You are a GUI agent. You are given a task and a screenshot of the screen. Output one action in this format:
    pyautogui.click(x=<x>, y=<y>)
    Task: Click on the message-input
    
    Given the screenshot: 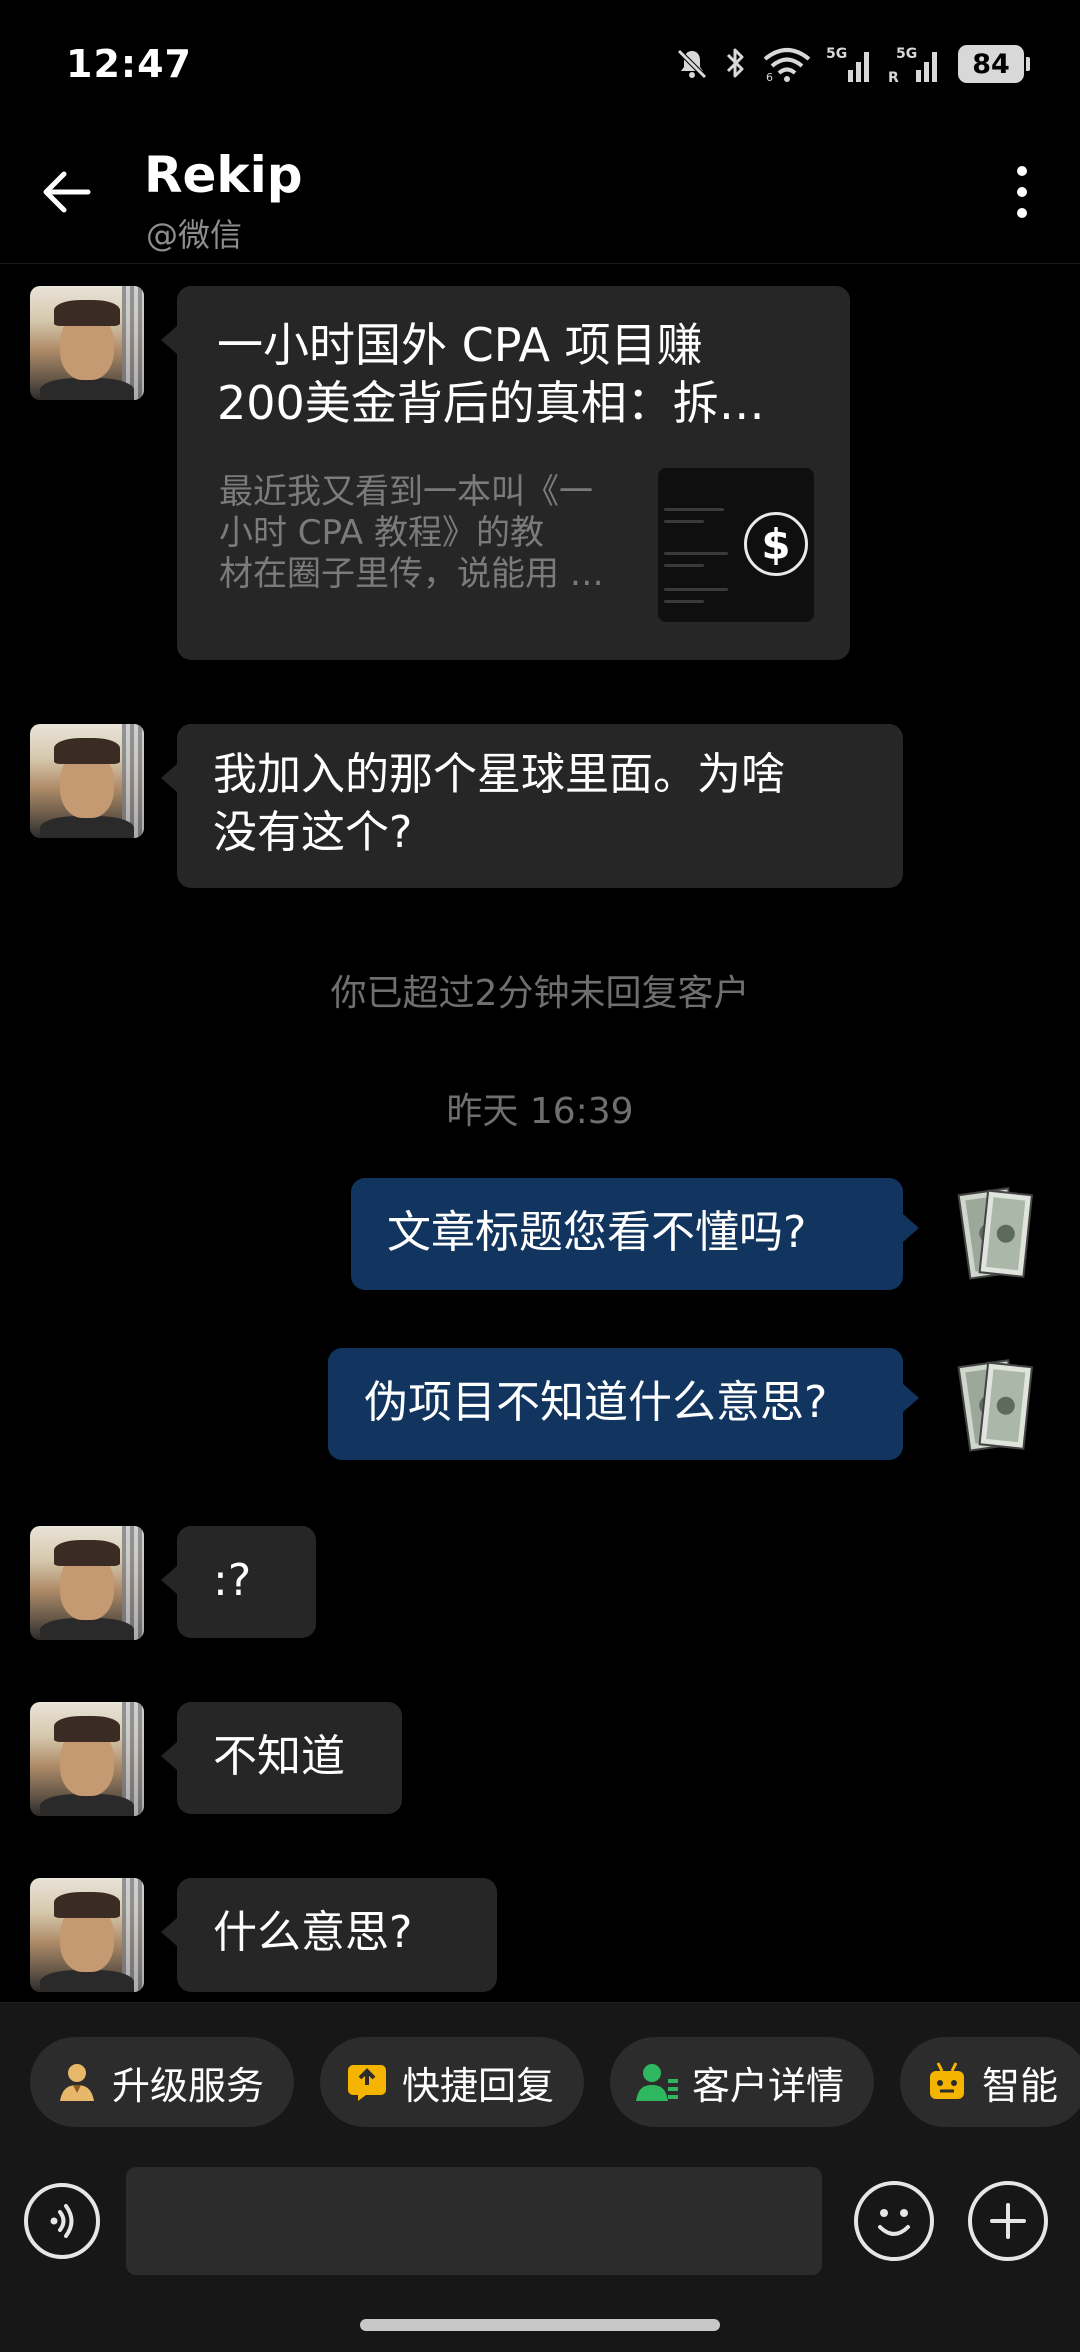 What is the action you would take?
    pyautogui.click(x=474, y=2221)
    